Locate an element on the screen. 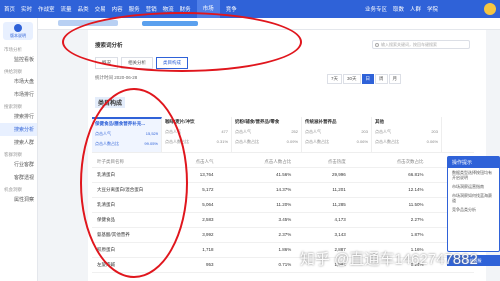 The width and height of the screenshot is (500, 281). version-logo: 版本说明 is located at coordinates (18, 31).